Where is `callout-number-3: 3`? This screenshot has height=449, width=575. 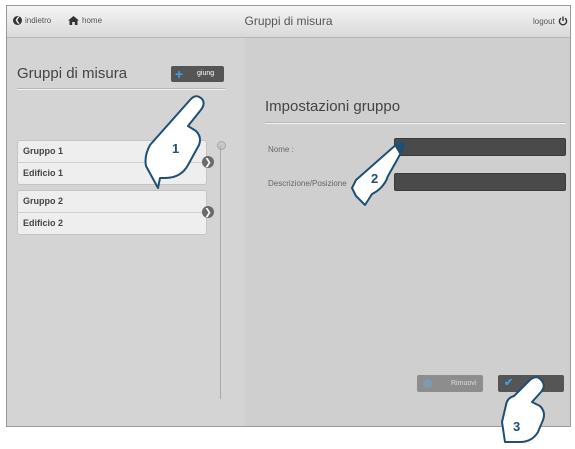
callout-number-3: 3 is located at coordinates (516, 426).